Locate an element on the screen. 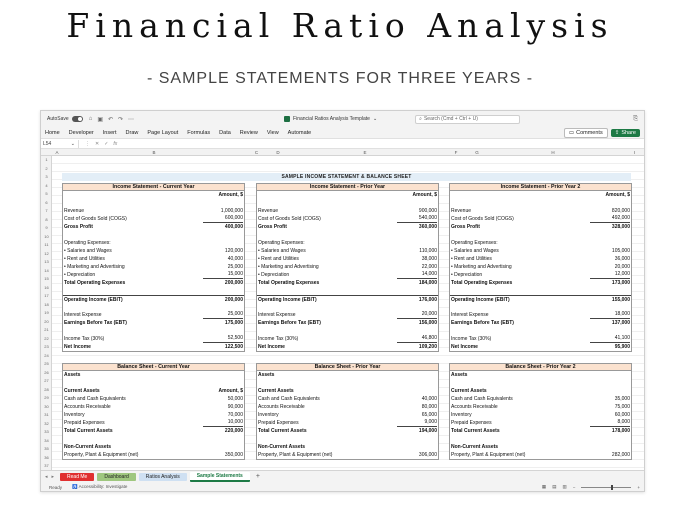  confirm-icon: ✓ is located at coordinates (106, 144).